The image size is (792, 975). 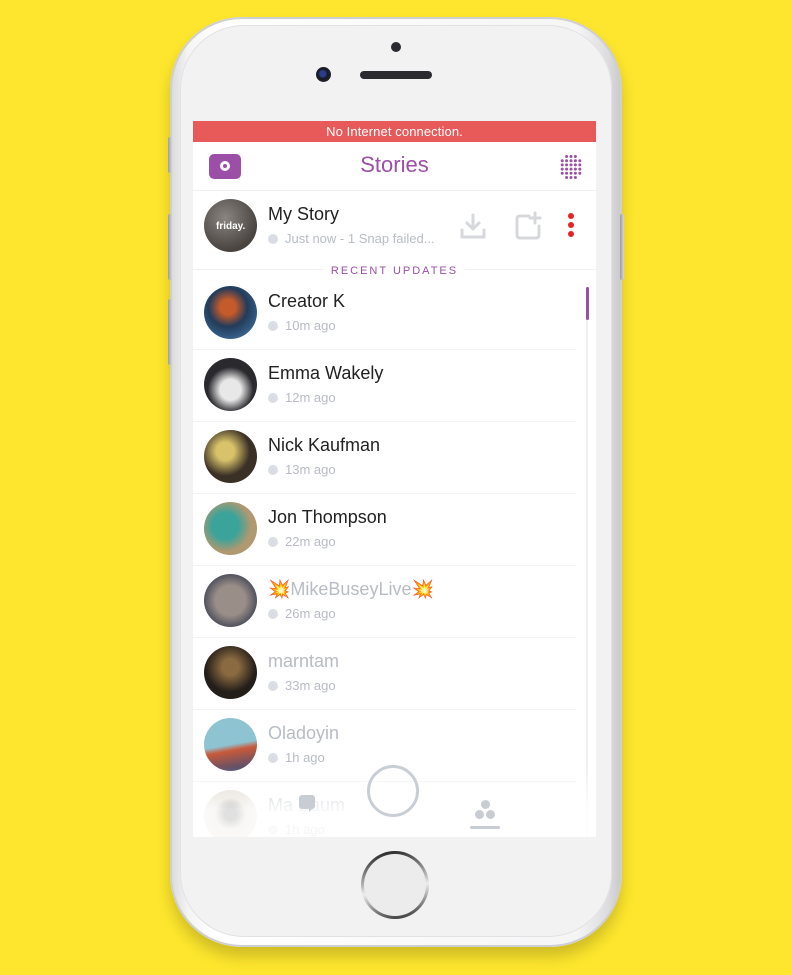 I want to click on story-time: 10m ago, so click(x=302, y=325).